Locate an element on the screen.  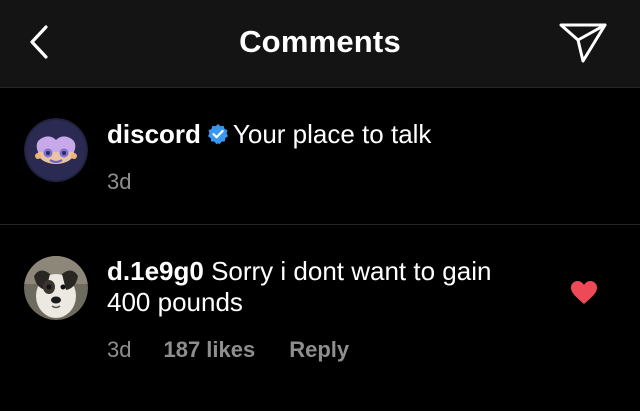
like-button is located at coordinates (584, 293).